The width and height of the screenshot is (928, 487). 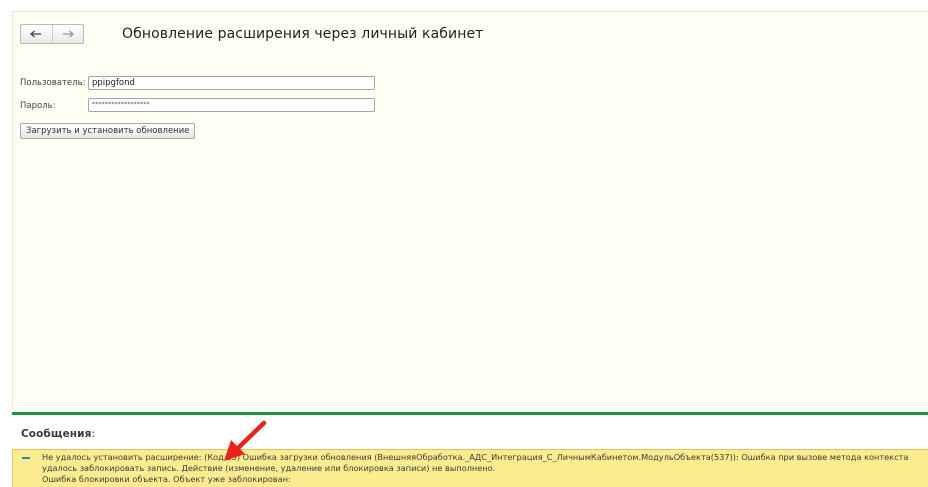 I want to click on messages-title: Сообщения:, so click(x=58, y=434).